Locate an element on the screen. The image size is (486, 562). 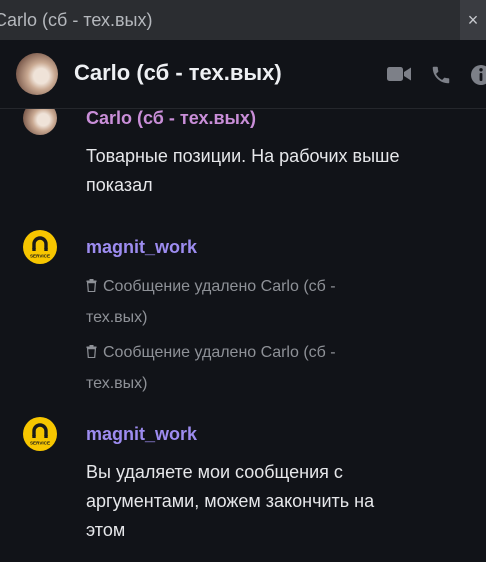
message-author: Carlo (сб - тех.вых) is located at coordinates (171, 119).